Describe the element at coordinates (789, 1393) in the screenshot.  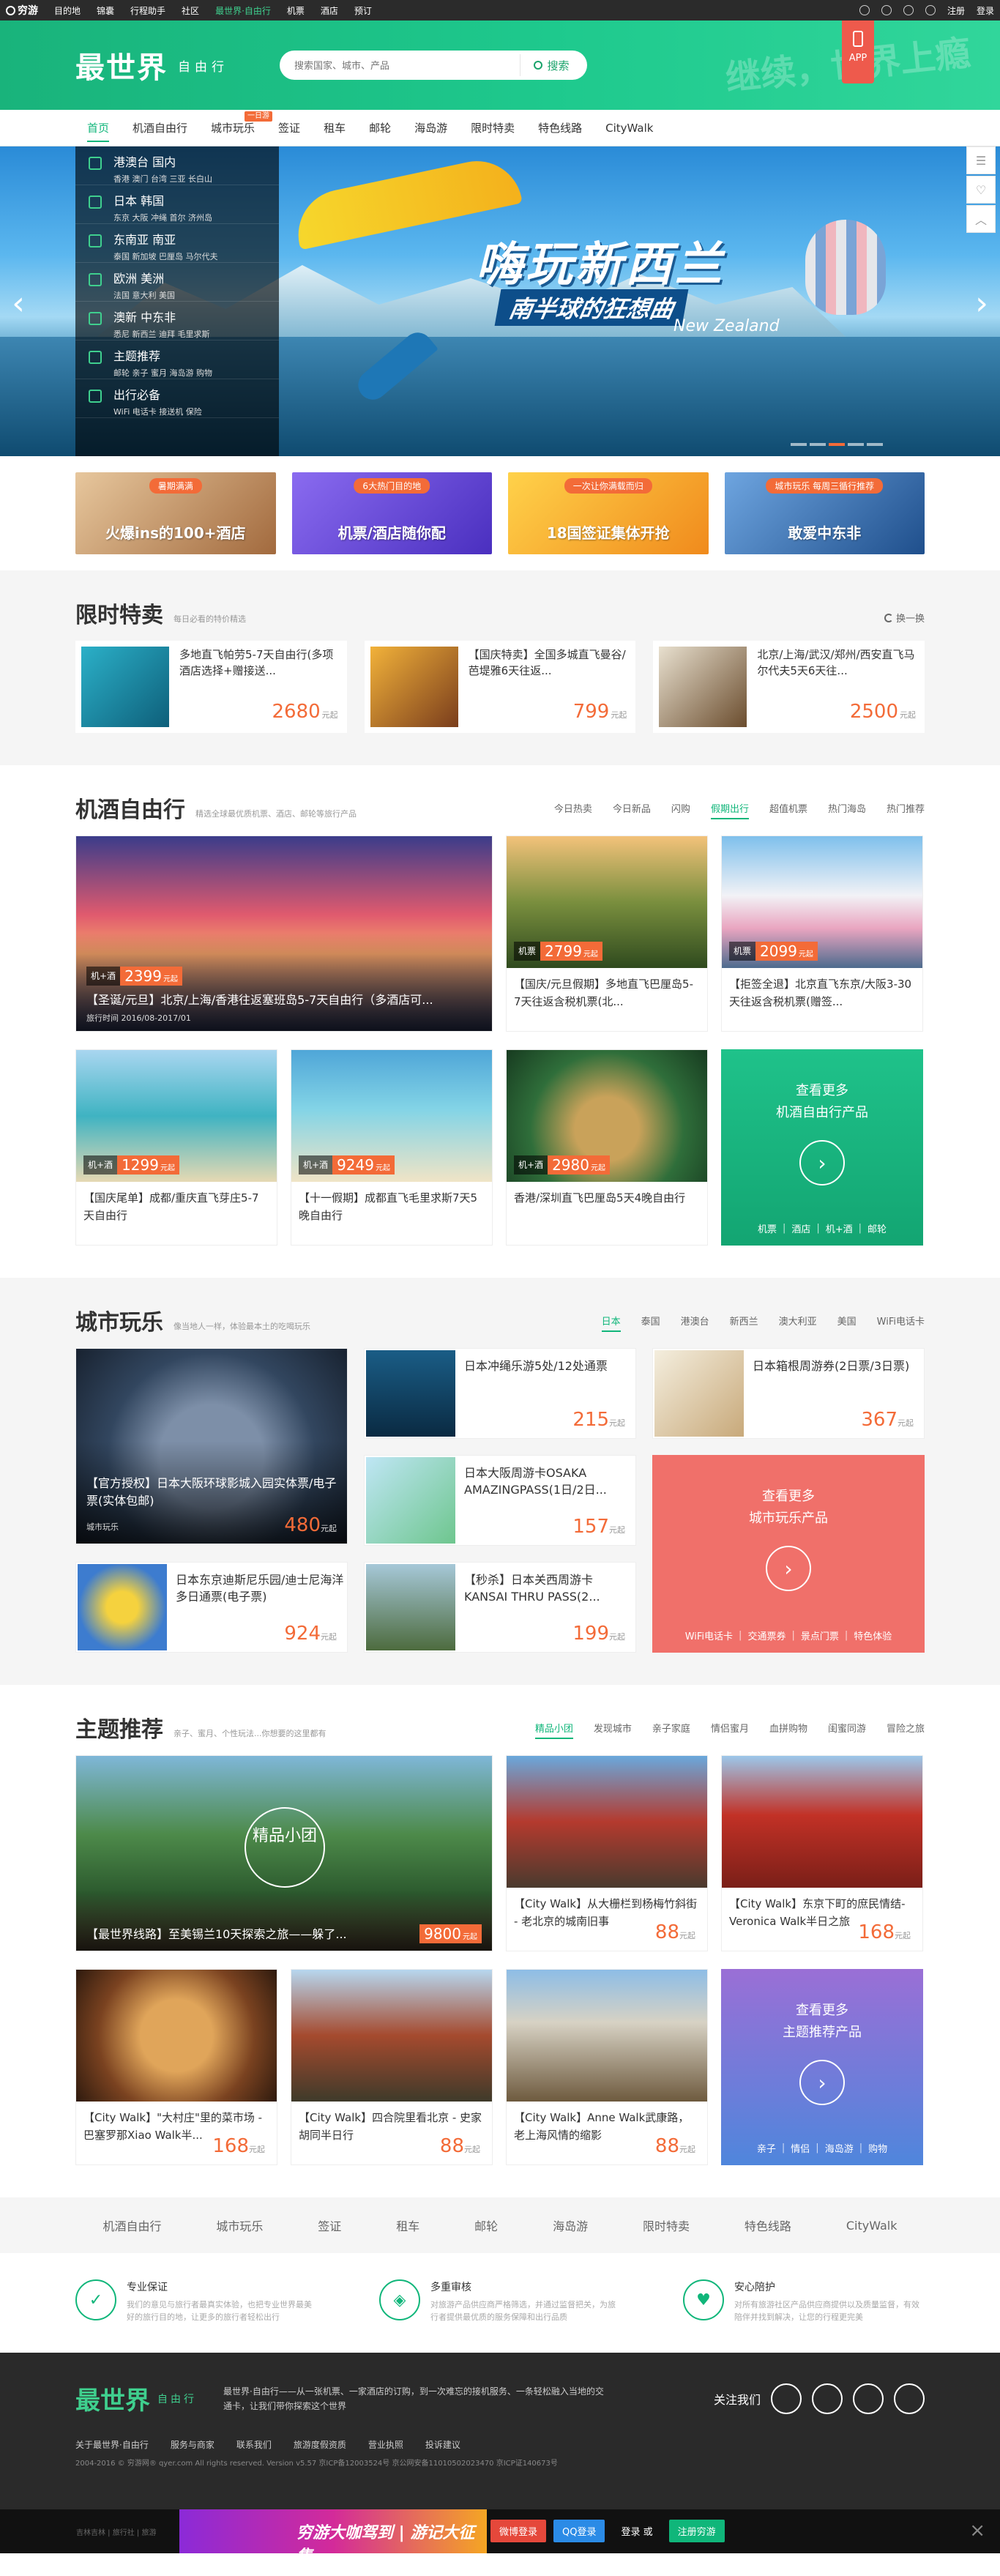
I see `city-item: 日本箱根周游券(2日票/3日票) 367元起` at that location.